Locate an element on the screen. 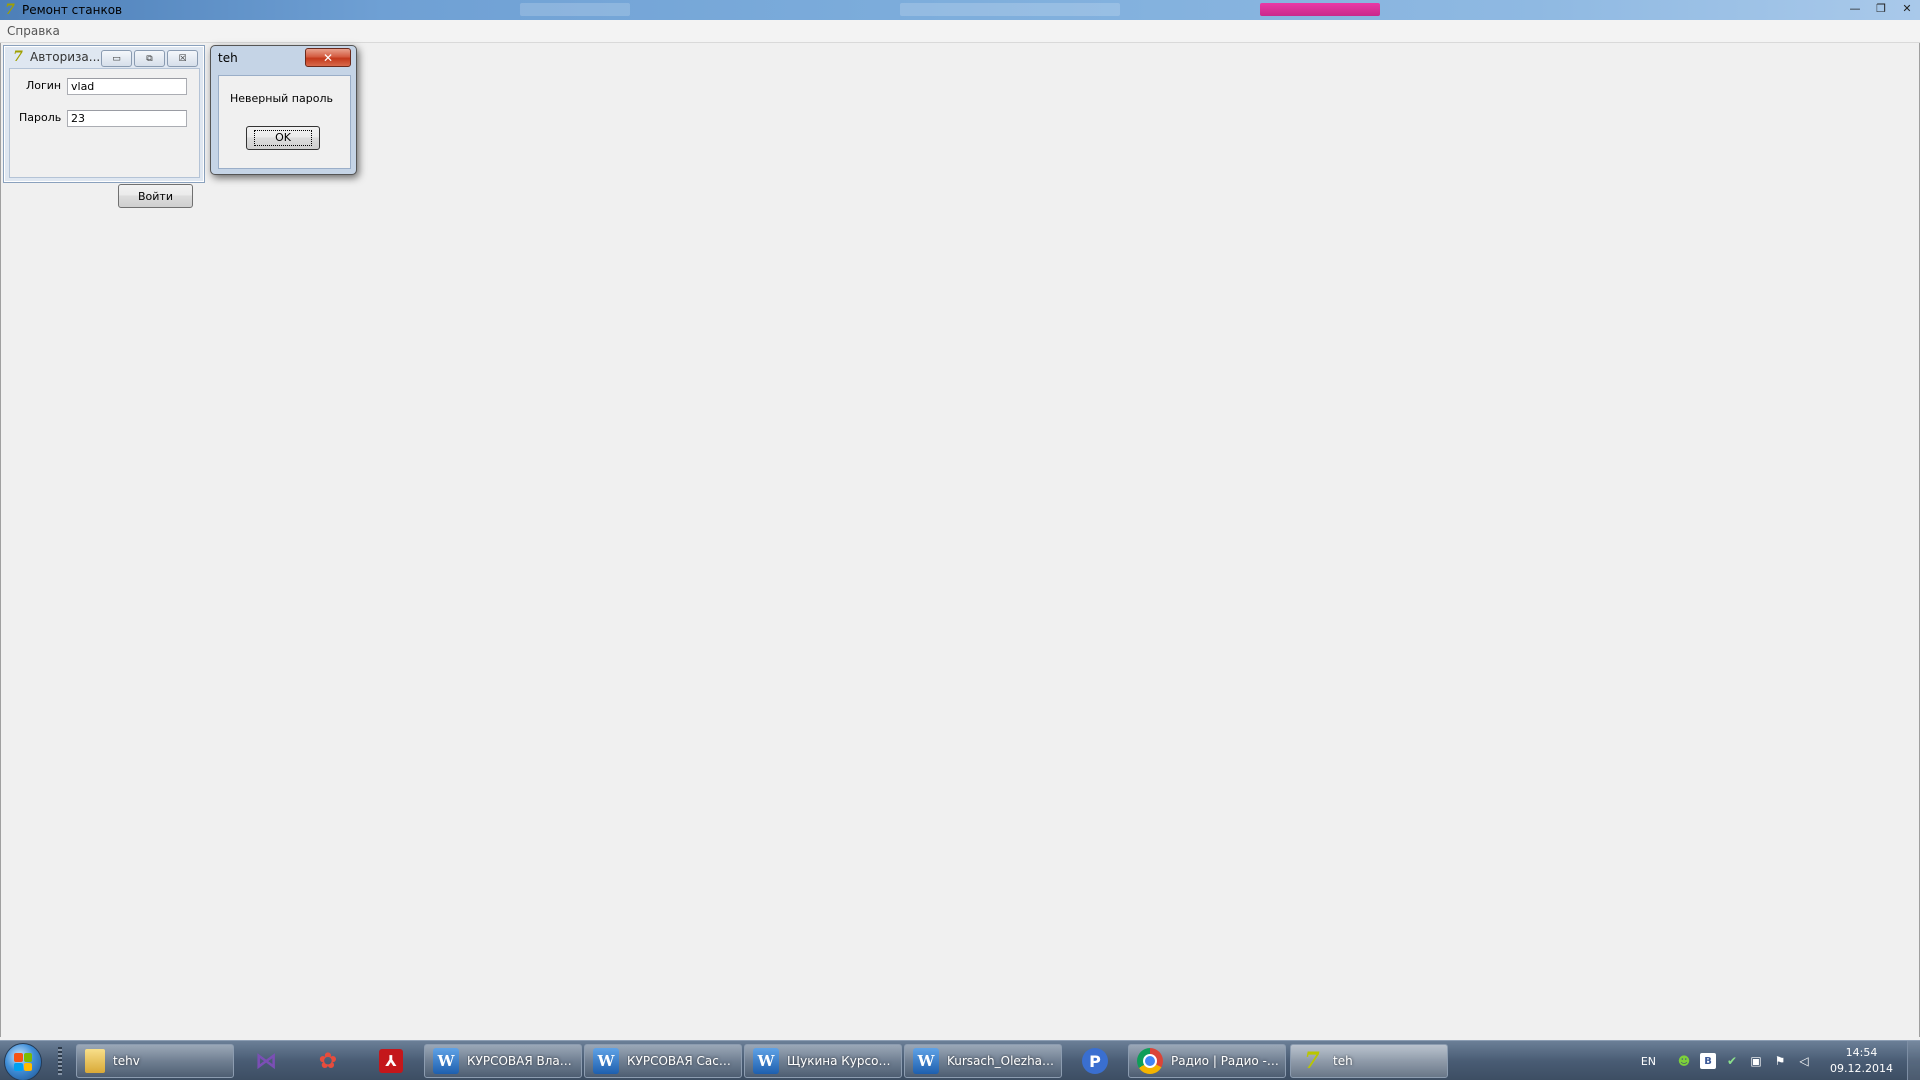  message-box-titlebar: teh ✕ is located at coordinates (283, 58).